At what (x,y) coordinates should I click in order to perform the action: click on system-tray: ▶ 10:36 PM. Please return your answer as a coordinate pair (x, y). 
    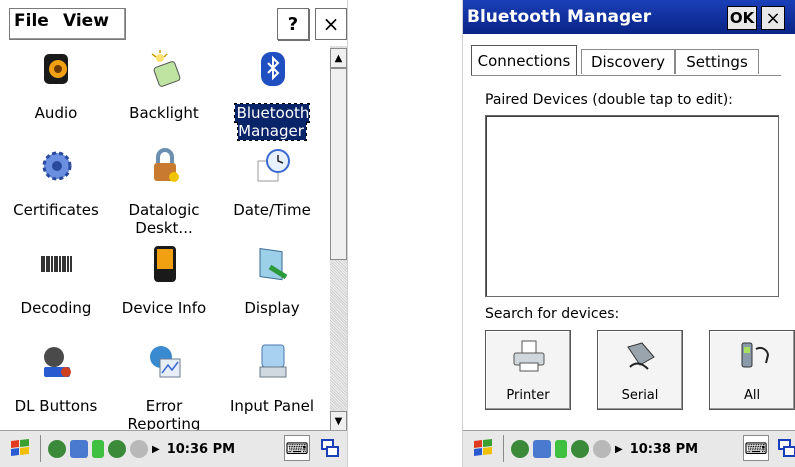
    Looking at the image, I should click on (141, 449).